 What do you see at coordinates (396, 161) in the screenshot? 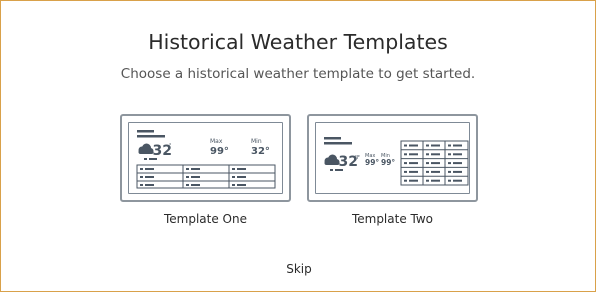
I see `template-two-preview-graphic: 32 °F Max 99° Min 99°` at bounding box center [396, 161].